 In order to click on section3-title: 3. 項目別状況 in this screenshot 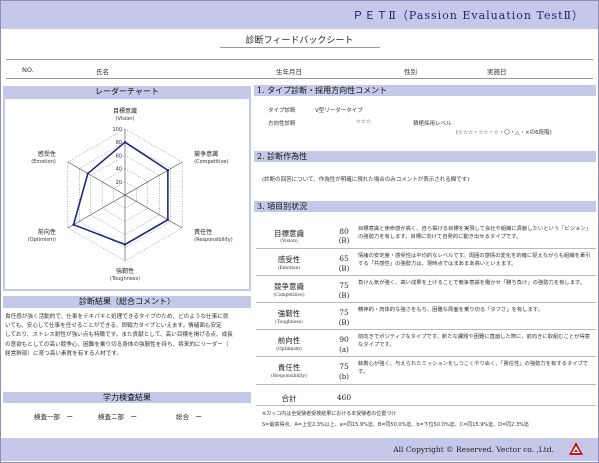, I will do `click(425, 206)`.